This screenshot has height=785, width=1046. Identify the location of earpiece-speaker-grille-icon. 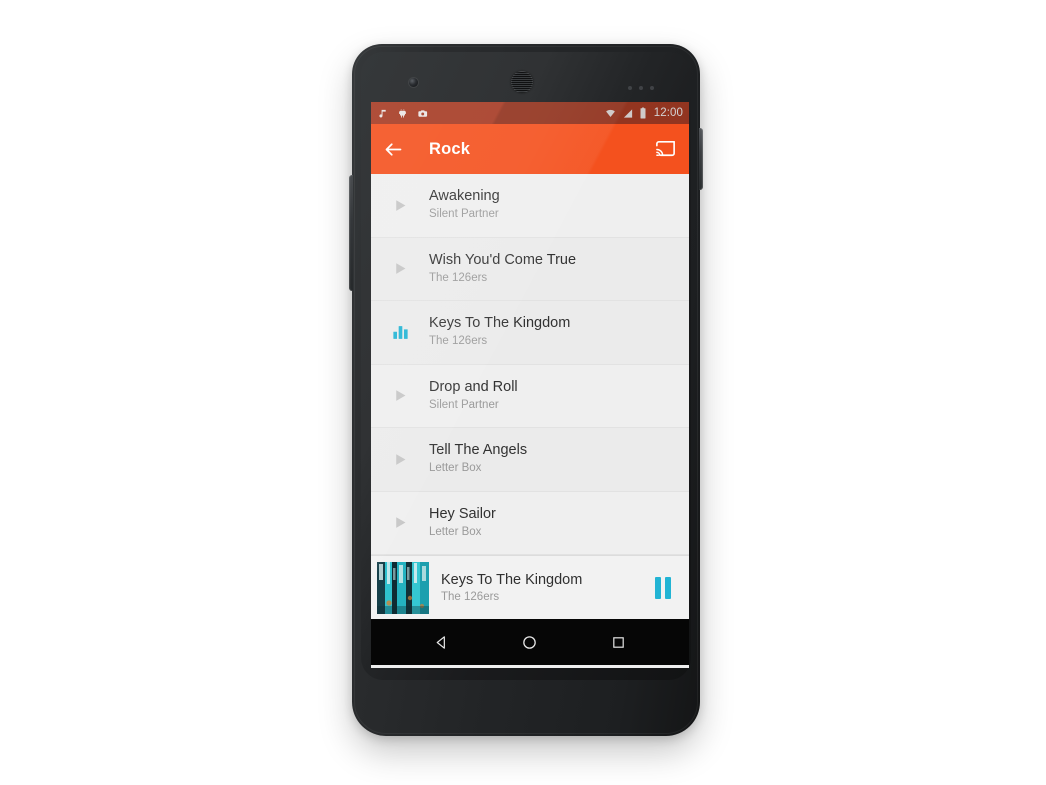
(522, 82).